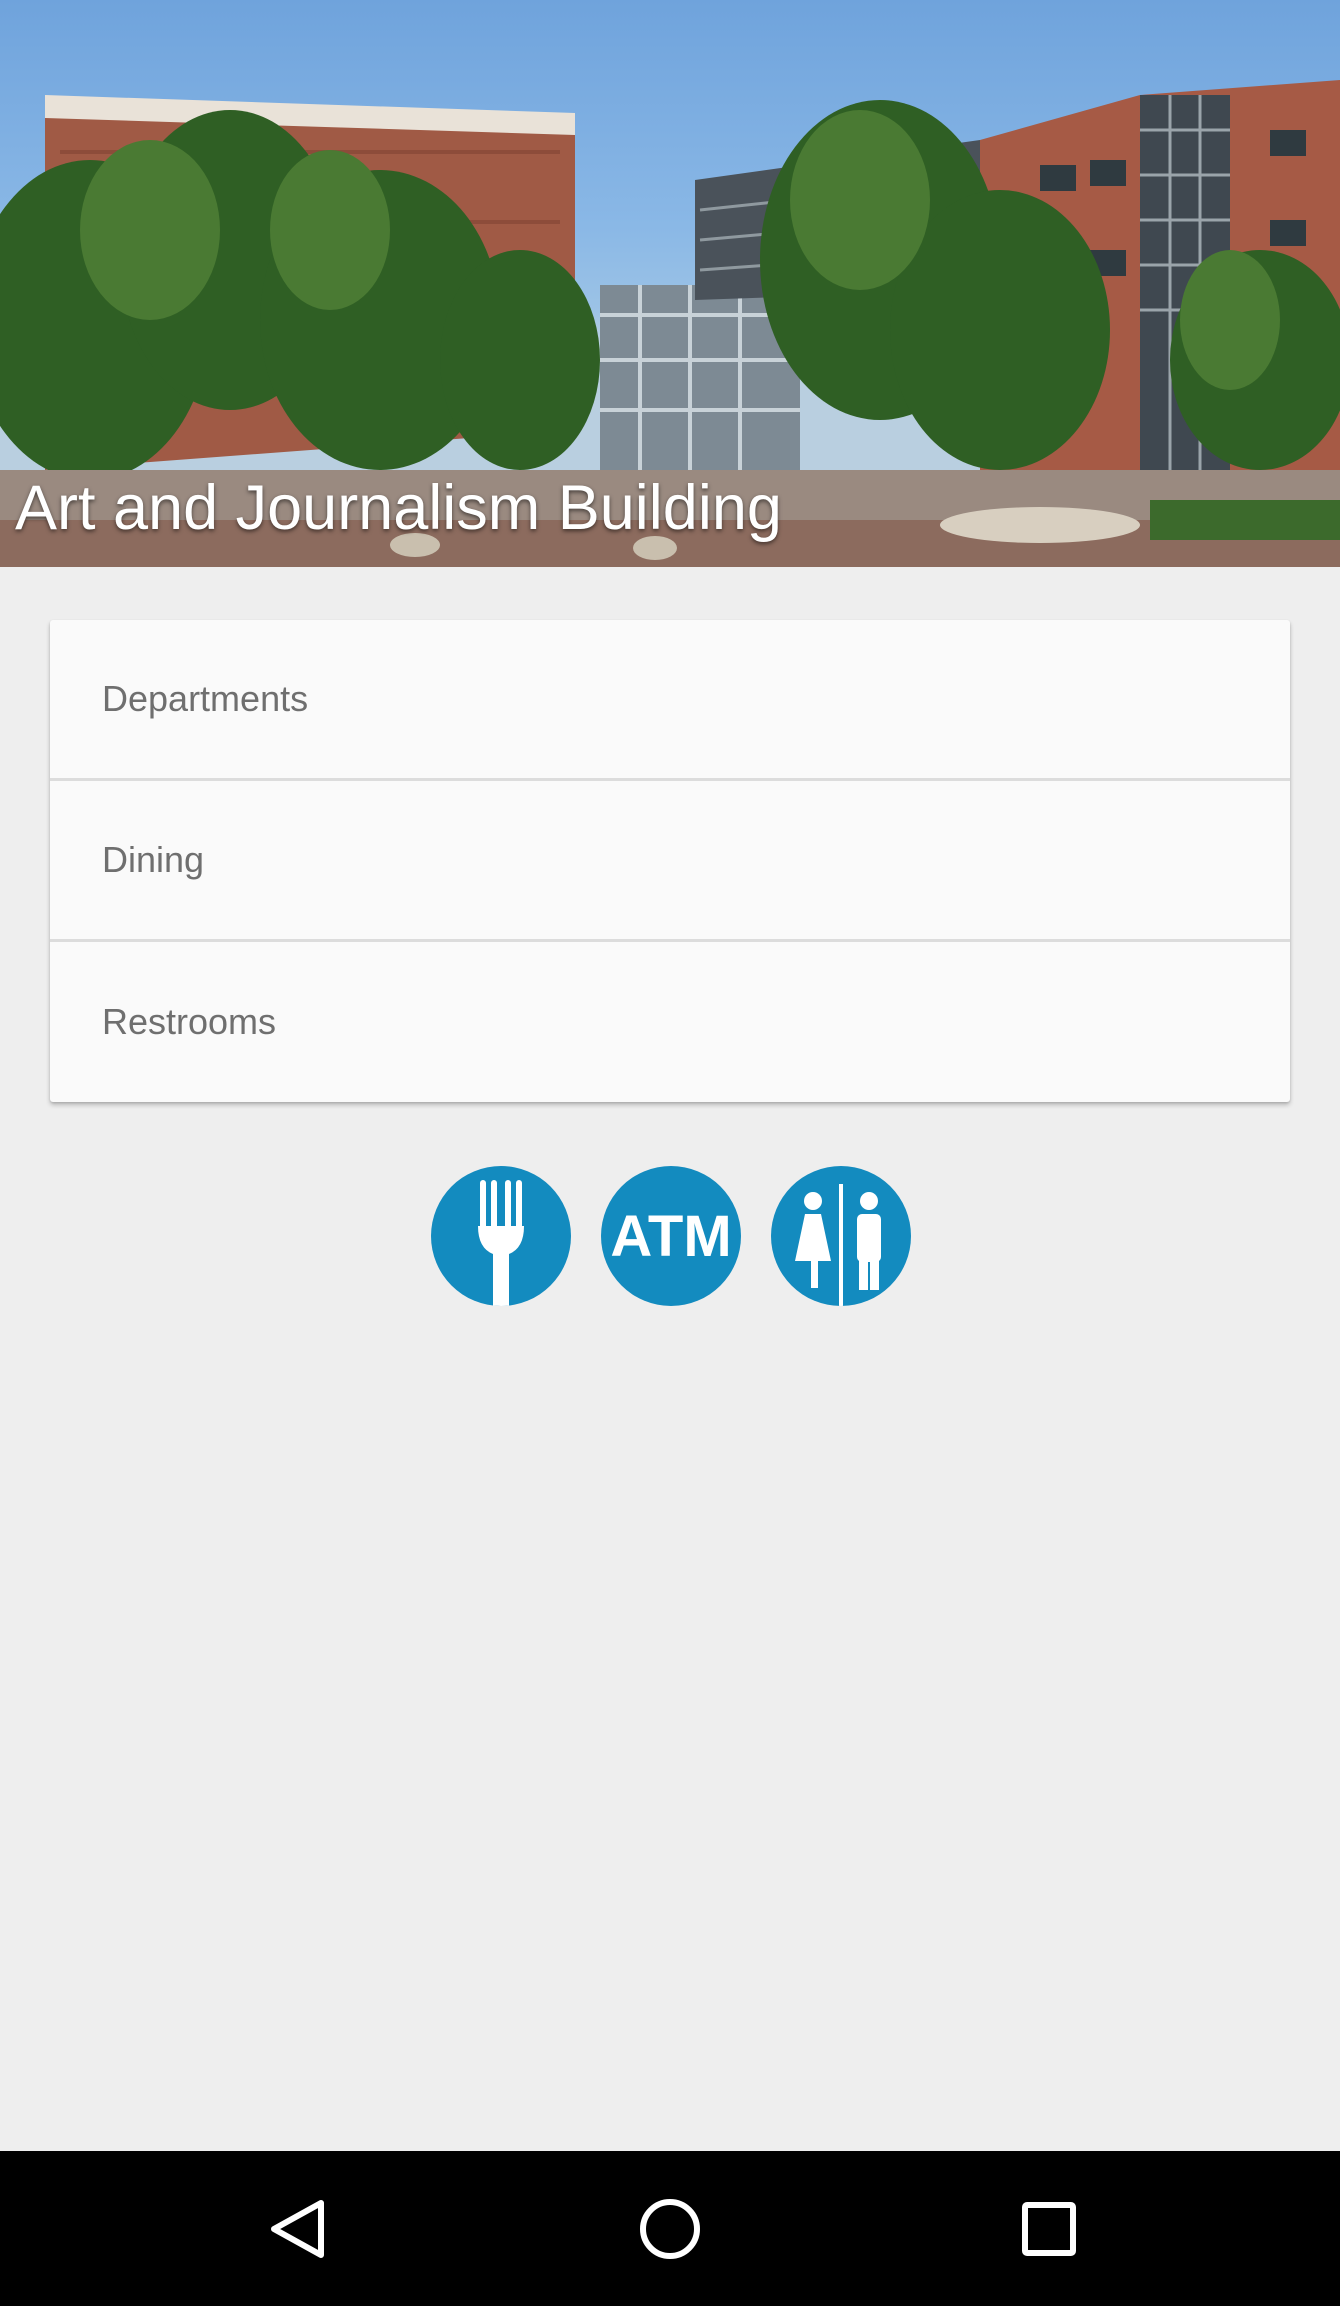  I want to click on home-button, so click(670, 2228).